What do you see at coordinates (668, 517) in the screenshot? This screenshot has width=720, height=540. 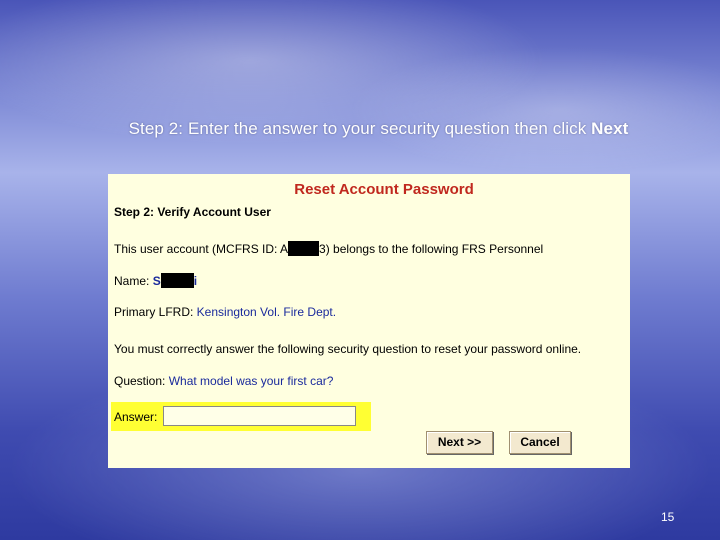 I see `slide-page-number: 15` at bounding box center [668, 517].